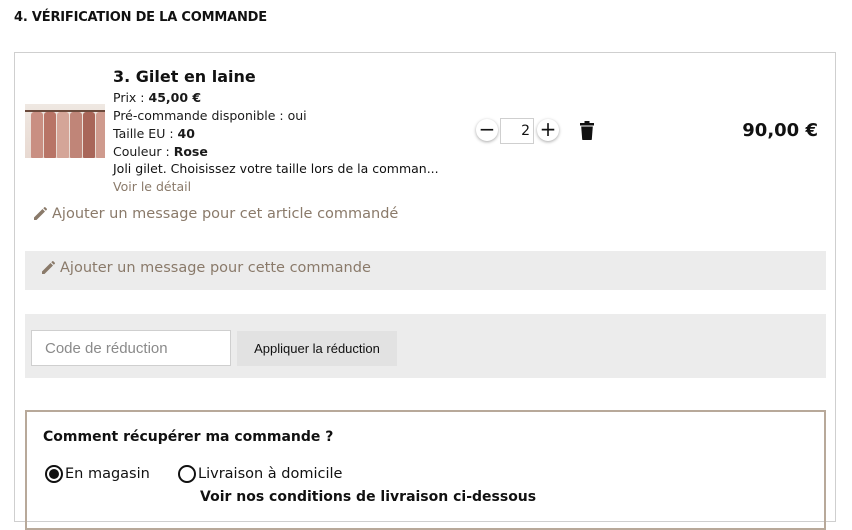  What do you see at coordinates (270, 474) in the screenshot?
I see `home-delivery-label: Livraison à domicile` at bounding box center [270, 474].